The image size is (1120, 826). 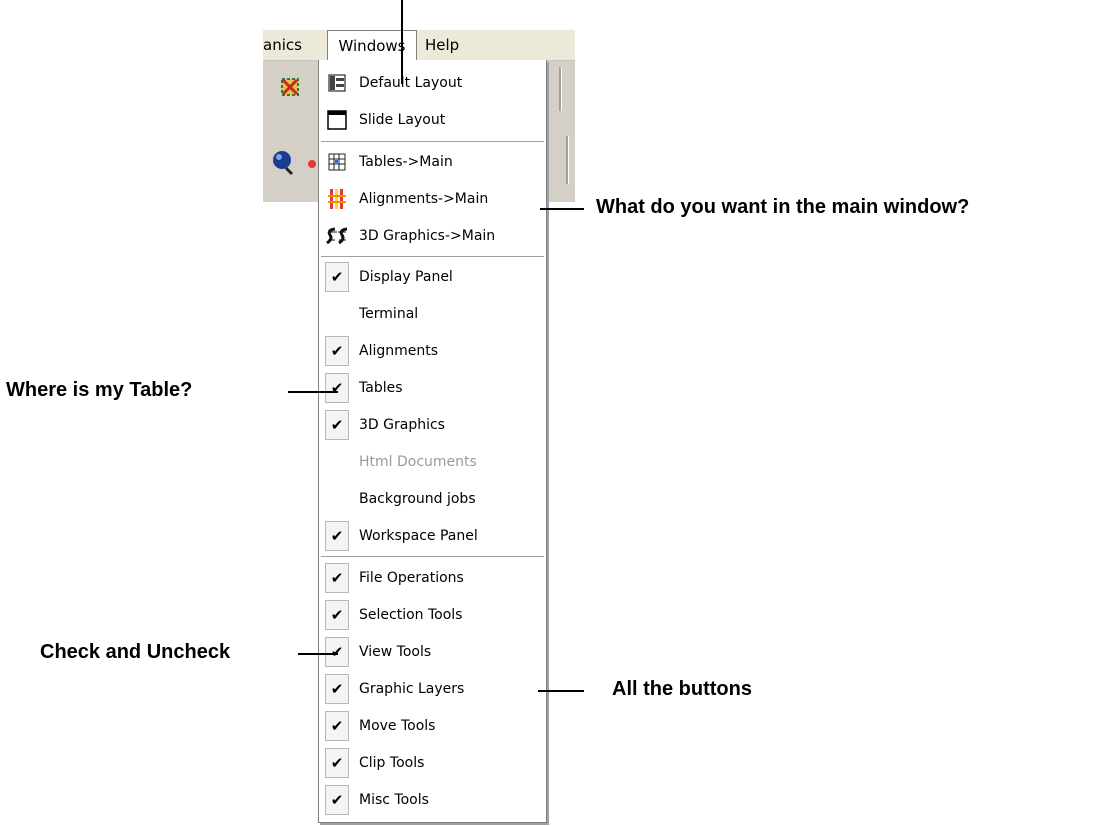 I want to click on menu-item-label: Tables->Main, so click(x=406, y=162).